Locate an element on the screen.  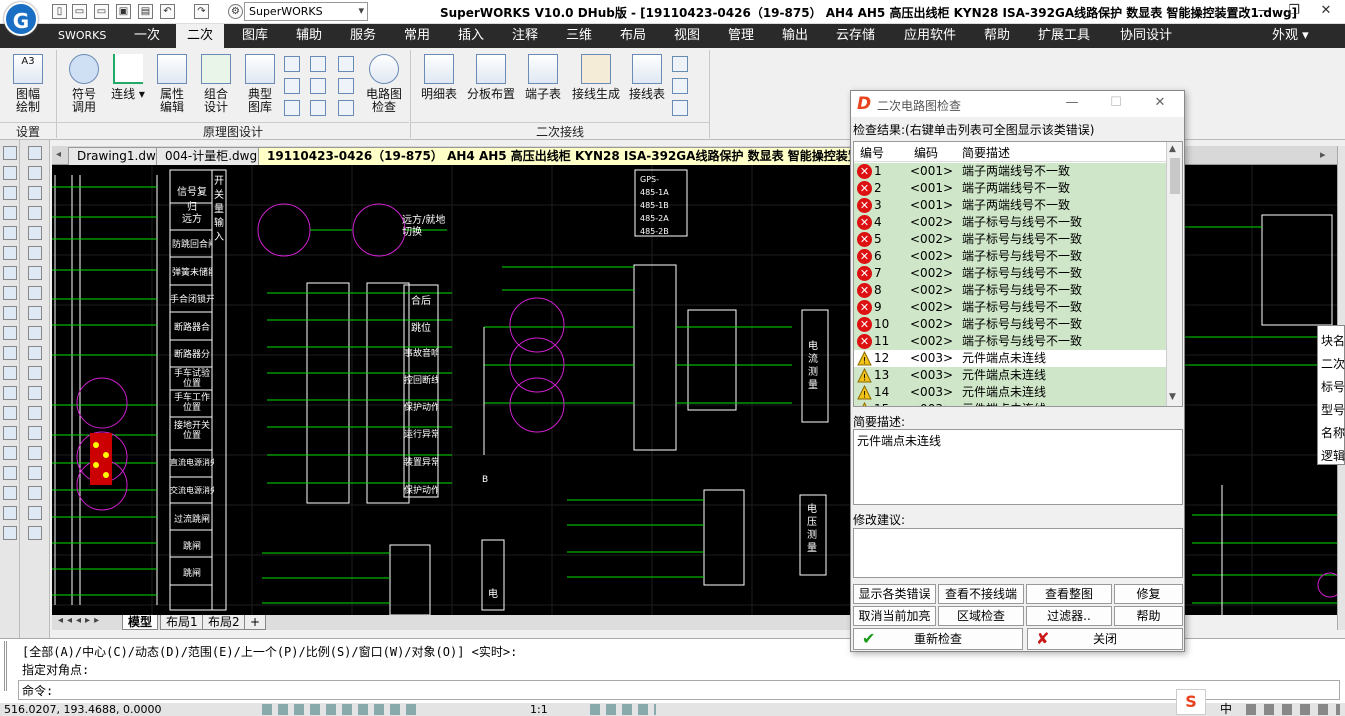
error-row: ✕ 5 <002> 端子标号与线号不一致 is located at coordinates (1010, 239).